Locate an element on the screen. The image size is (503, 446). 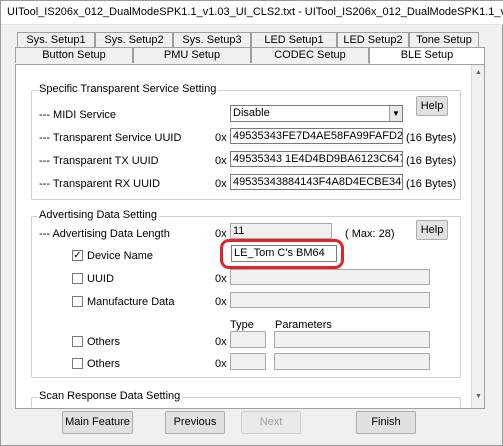
manufacture-data-label: Manufacture Data is located at coordinates (131, 302).